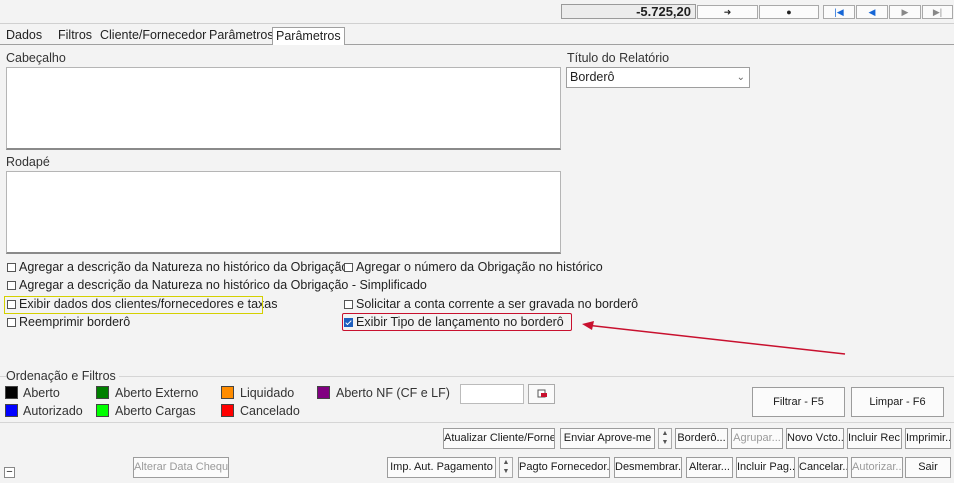  Describe the element at coordinates (308, 43) in the screenshot. I see `tab-parametros-bordero: Parâmetros do Borderô` at that location.